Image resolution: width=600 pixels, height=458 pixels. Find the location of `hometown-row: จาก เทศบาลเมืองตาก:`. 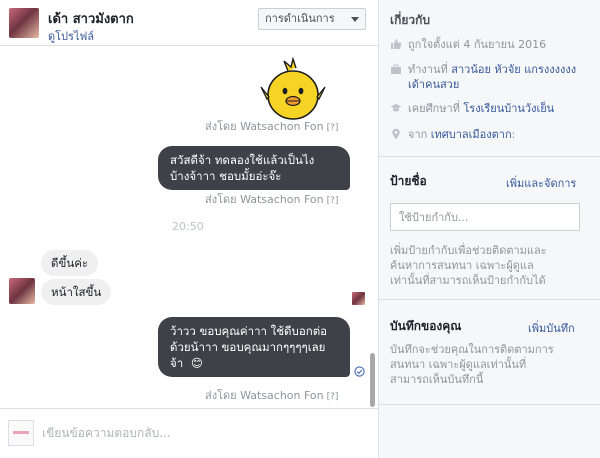

hometown-row: จาก เทศบาลเมืองตาก: is located at coordinates (490, 134).